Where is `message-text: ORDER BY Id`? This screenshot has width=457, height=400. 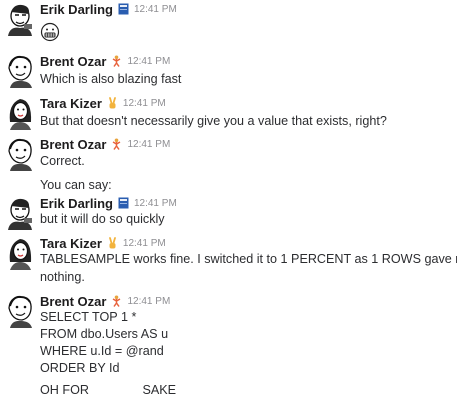
message-text: ORDER BY Id is located at coordinates (80, 368).